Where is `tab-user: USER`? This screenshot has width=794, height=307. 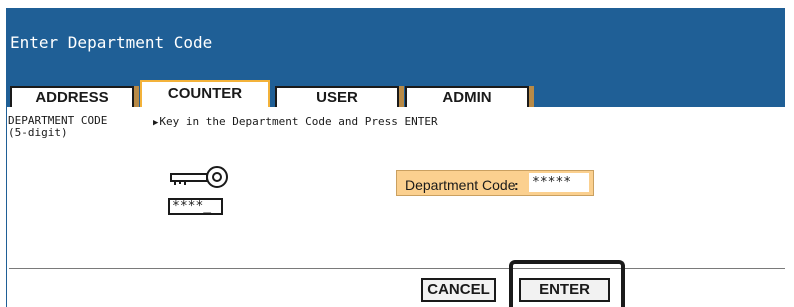 tab-user: USER is located at coordinates (339, 96).